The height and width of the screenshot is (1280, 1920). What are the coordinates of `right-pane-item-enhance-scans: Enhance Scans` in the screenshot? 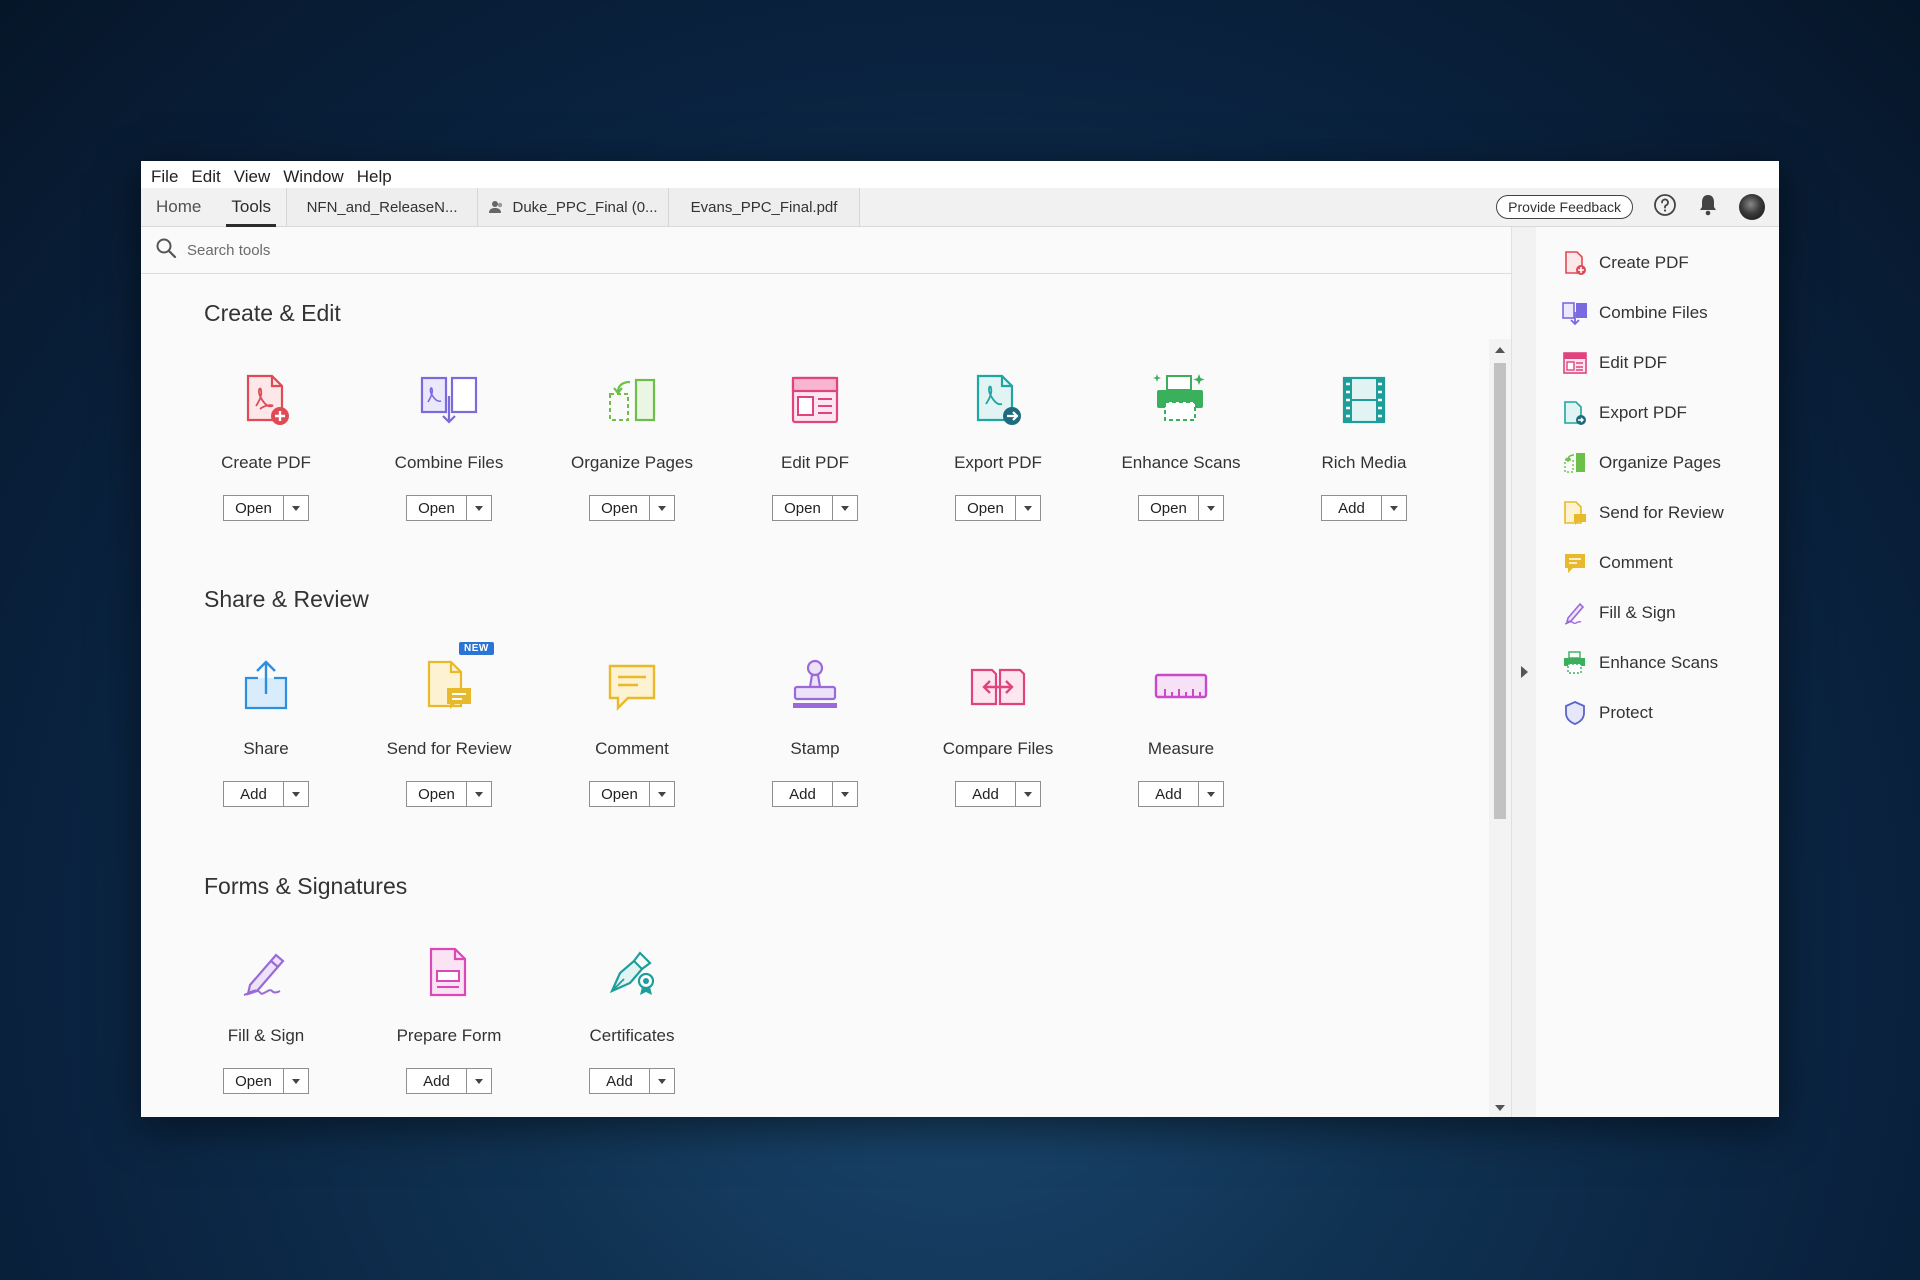 It's located at (1639, 663).